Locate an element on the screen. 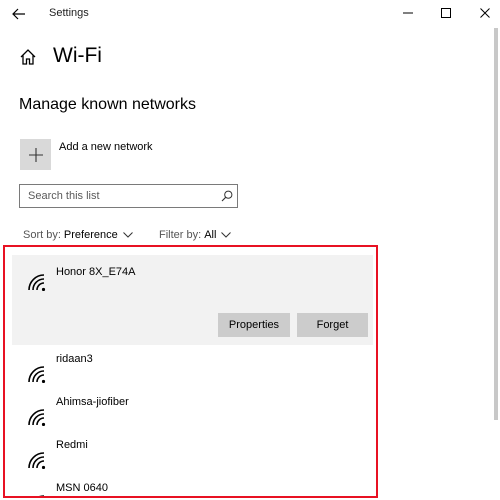 The width and height of the screenshot is (500, 500). filter-dropdown: Filter by: All is located at coordinates (195, 235).